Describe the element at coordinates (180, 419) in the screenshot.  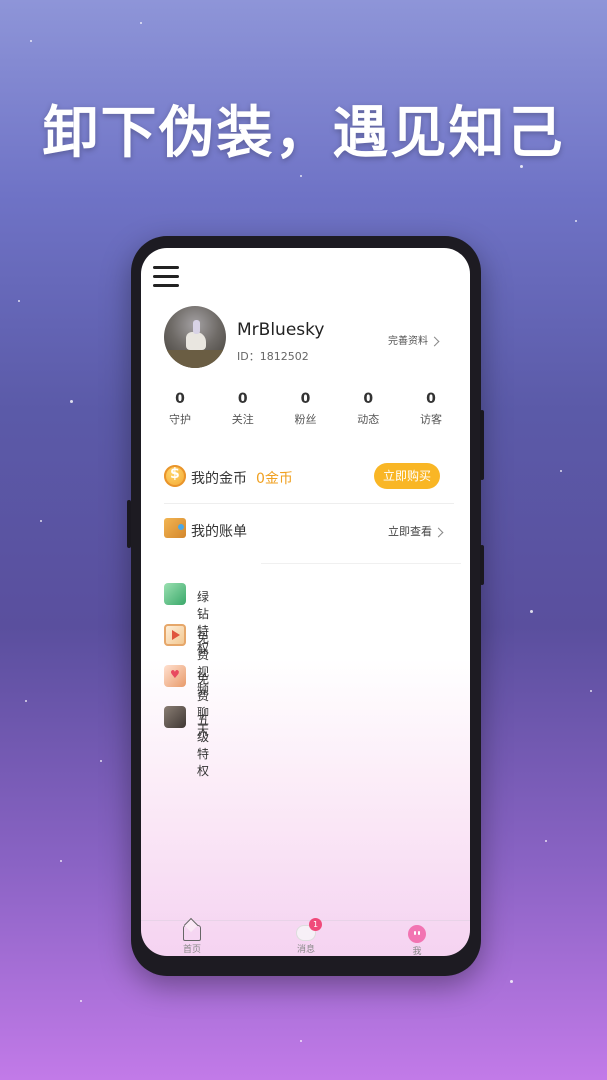
I see `stat-label: 守护` at that location.